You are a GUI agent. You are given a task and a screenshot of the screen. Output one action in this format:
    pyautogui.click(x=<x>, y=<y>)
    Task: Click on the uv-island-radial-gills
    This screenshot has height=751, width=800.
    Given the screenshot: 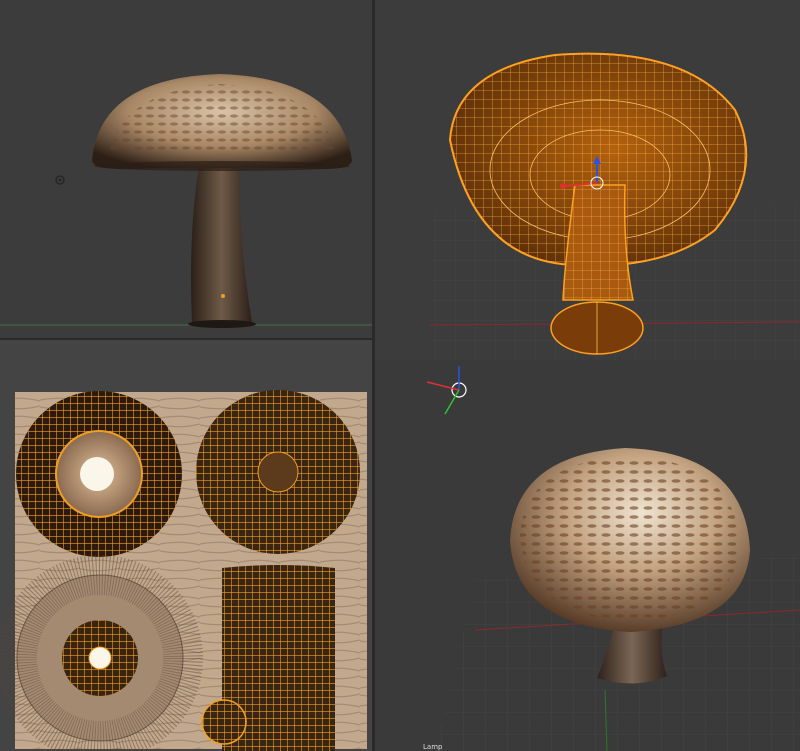 What is the action you would take?
    pyautogui.click(x=101, y=653)
    